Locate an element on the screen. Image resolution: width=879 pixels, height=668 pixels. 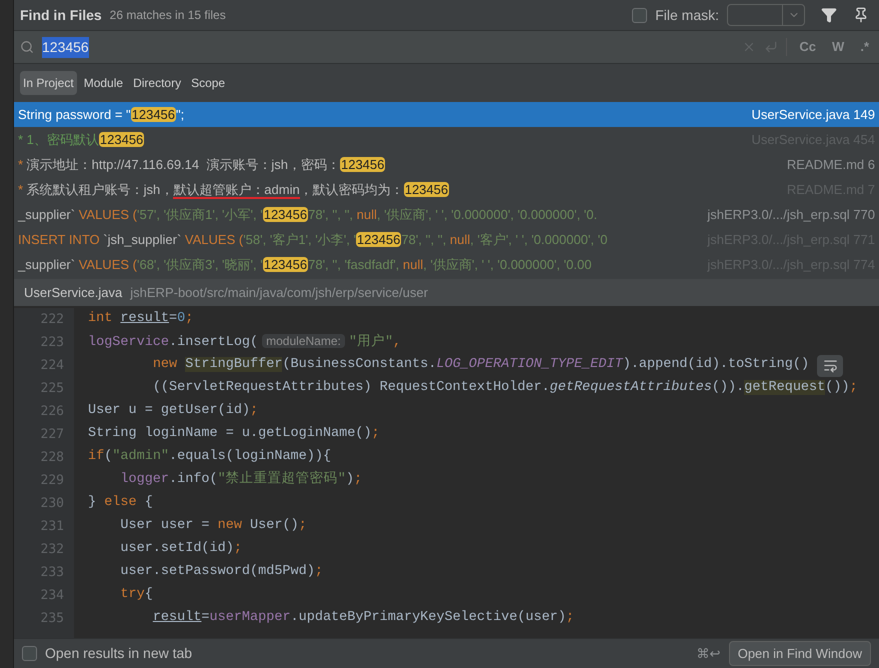
scope-tab: In Project is located at coordinates (48, 83).